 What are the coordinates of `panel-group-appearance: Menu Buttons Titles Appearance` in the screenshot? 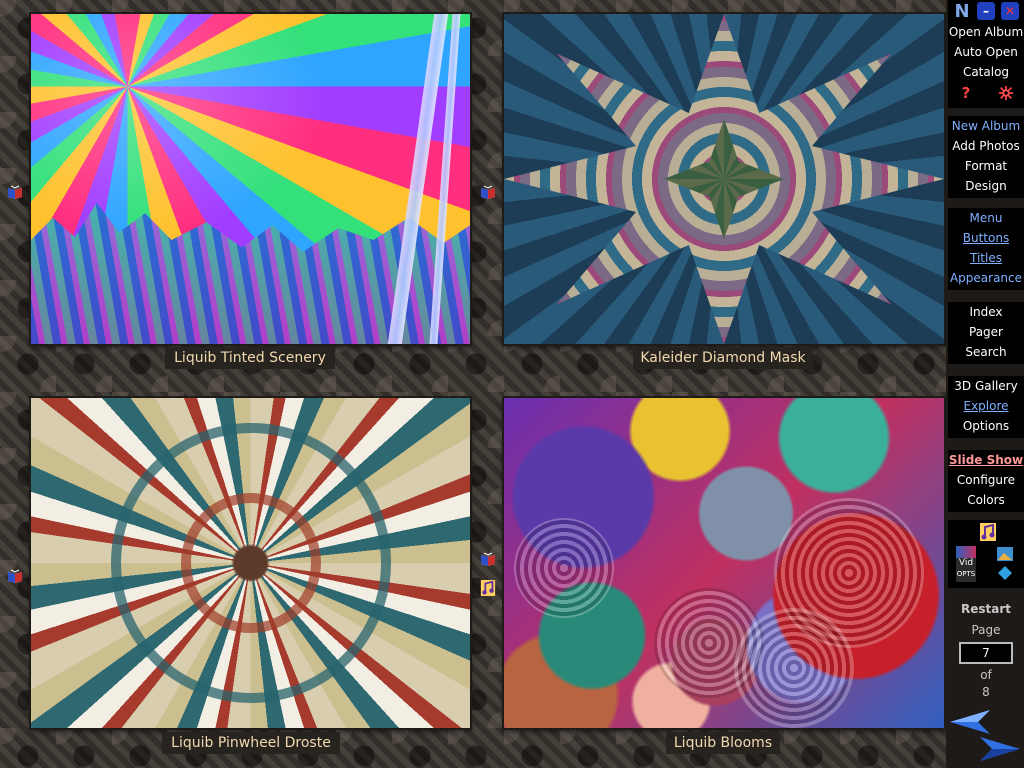 It's located at (986, 249).